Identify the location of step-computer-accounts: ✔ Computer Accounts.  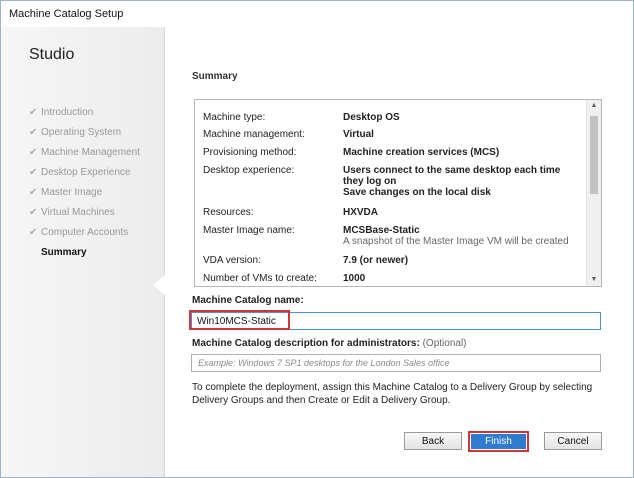
(79, 232).